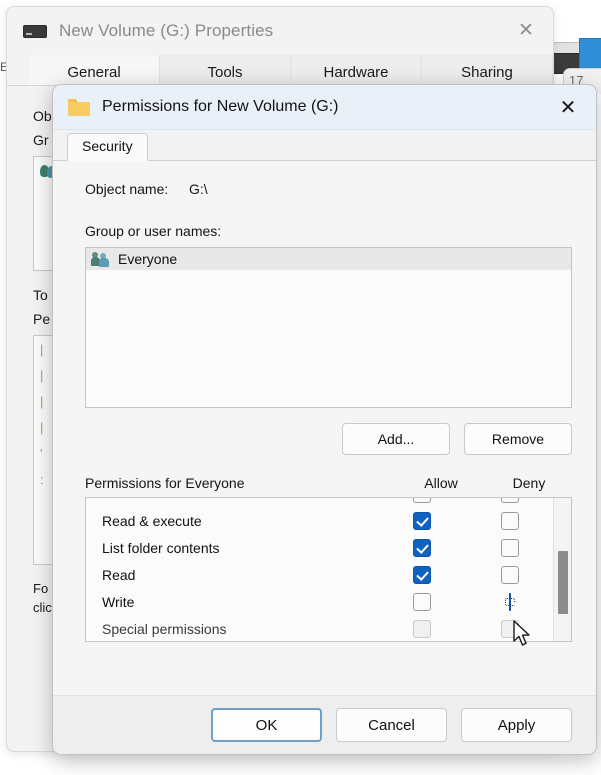  What do you see at coordinates (198, 189) in the screenshot?
I see `object-name-value: G:\` at bounding box center [198, 189].